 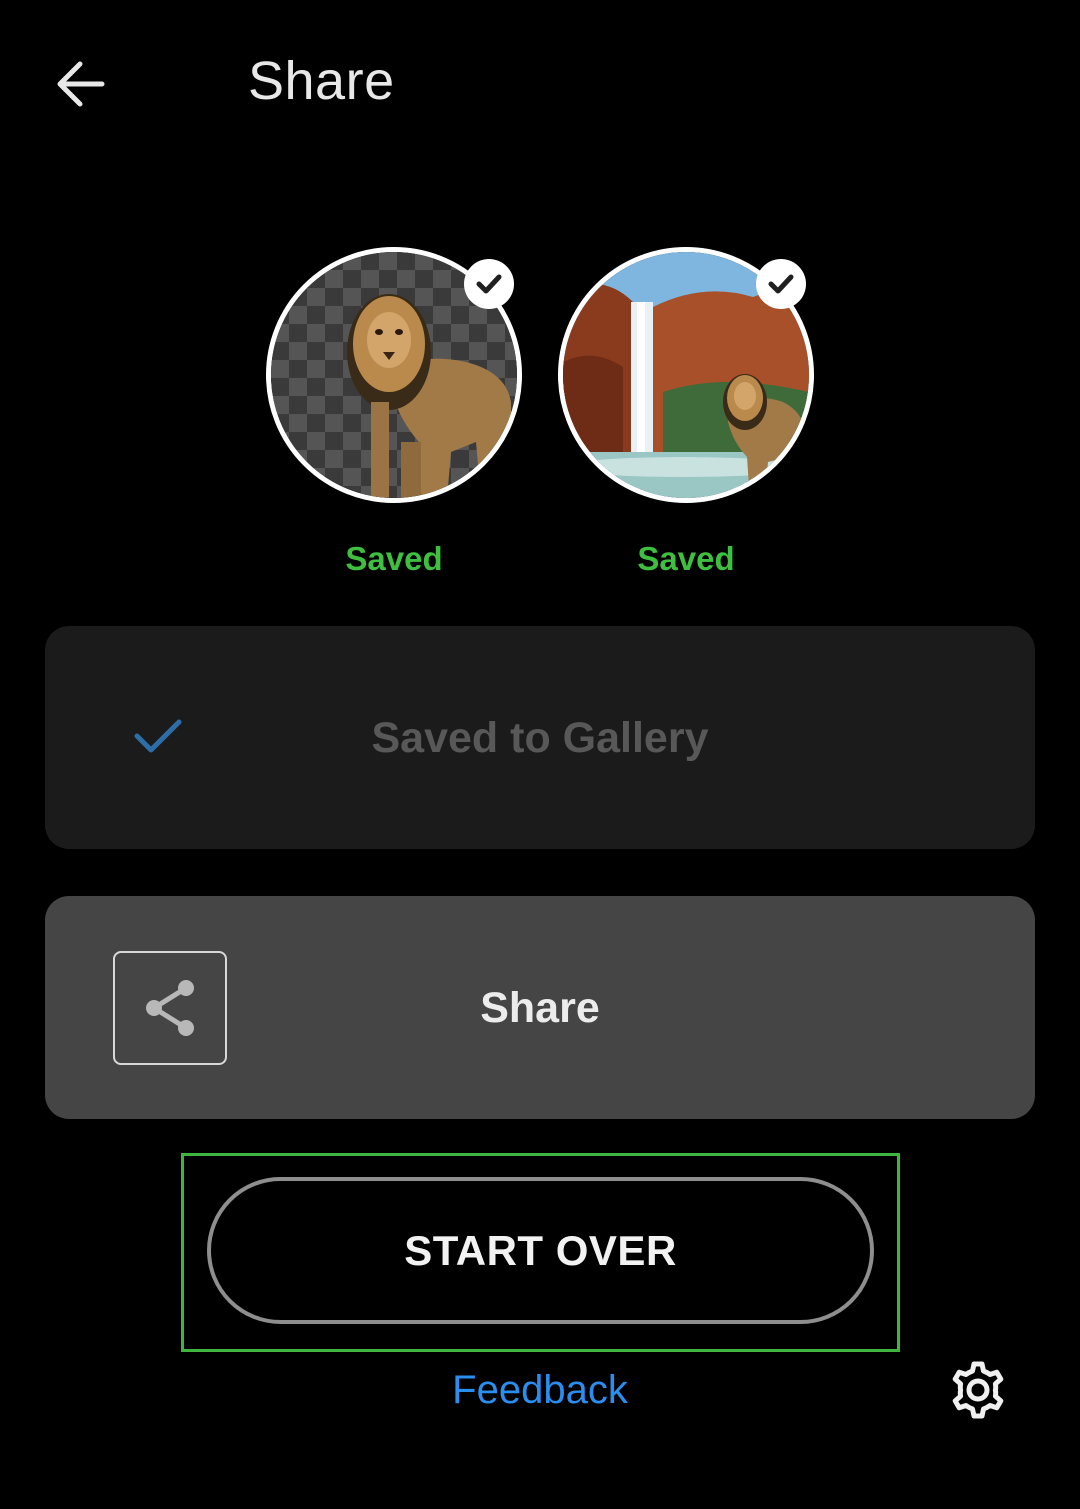 I want to click on page-title: Share, so click(x=321, y=81).